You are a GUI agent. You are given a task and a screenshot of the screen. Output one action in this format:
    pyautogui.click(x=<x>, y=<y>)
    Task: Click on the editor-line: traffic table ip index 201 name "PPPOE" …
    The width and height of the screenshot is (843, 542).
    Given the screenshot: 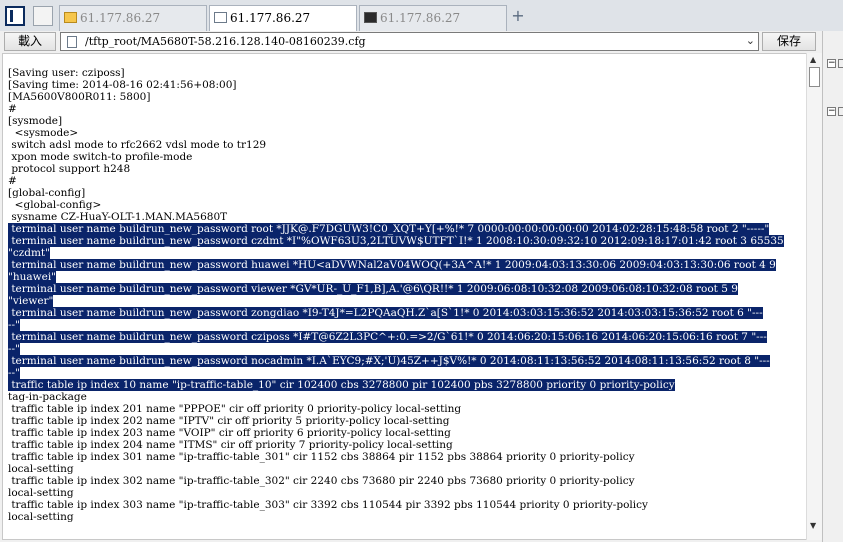 What is the action you would take?
    pyautogui.click(x=408, y=408)
    